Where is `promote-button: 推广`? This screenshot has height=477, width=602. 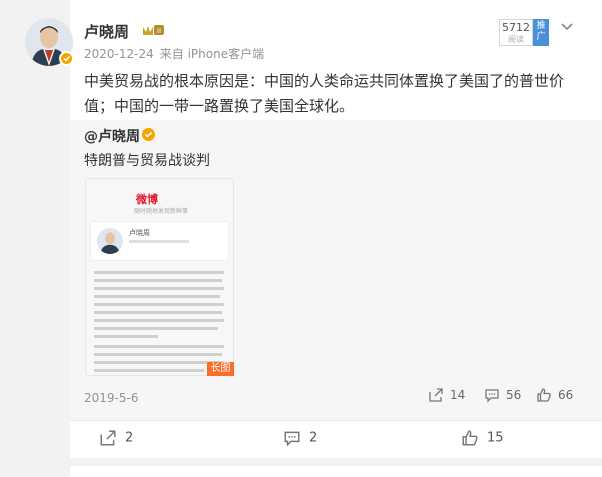 promote-button: 推广 is located at coordinates (541, 32).